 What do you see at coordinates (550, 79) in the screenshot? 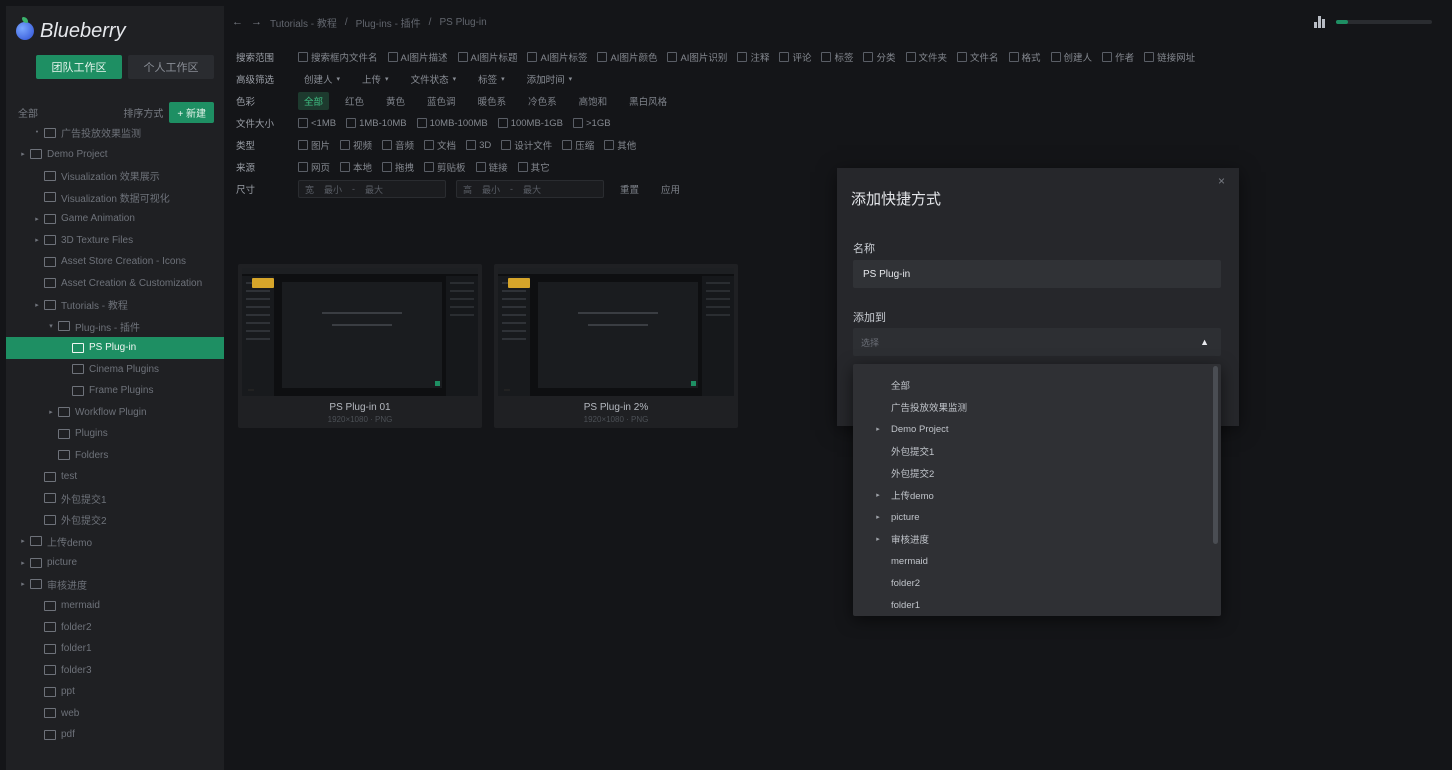
I see `filter-dropdown: 添加时间 ▾` at bounding box center [550, 79].